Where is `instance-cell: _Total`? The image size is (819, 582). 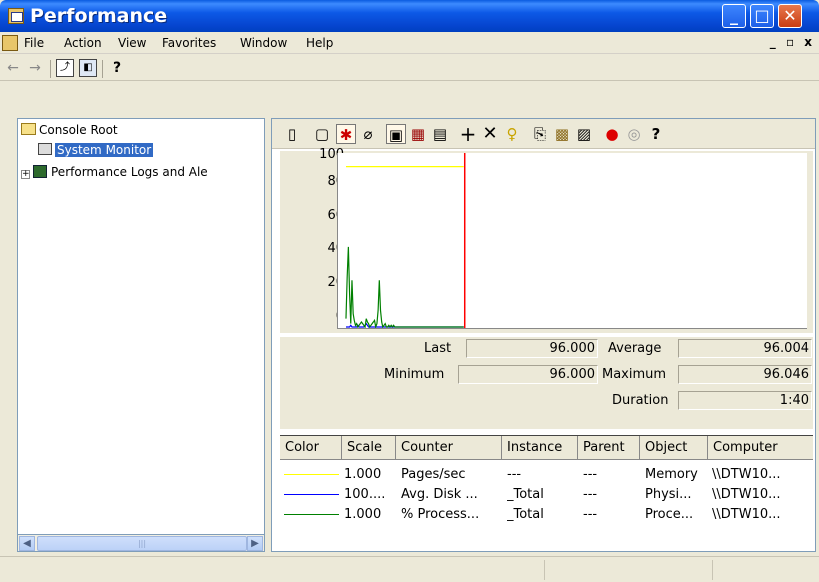
instance-cell: _Total is located at coordinates (525, 494).